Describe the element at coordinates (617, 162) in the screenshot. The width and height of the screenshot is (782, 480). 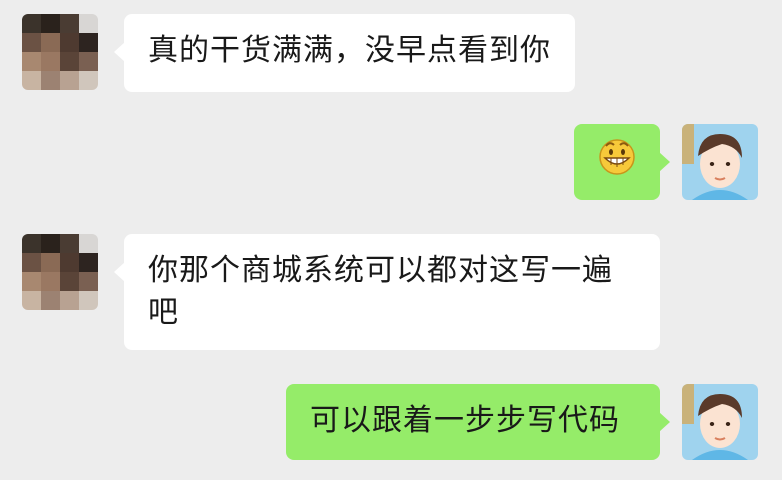
I see `grinning-face-emoji-icon` at that location.